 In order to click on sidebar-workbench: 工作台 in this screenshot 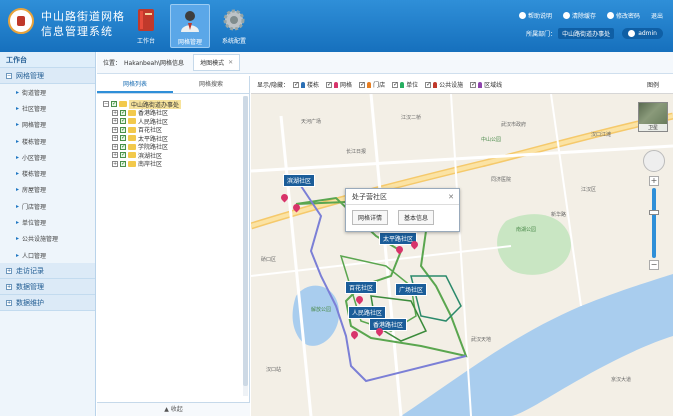, I will do `click(47, 60)`.